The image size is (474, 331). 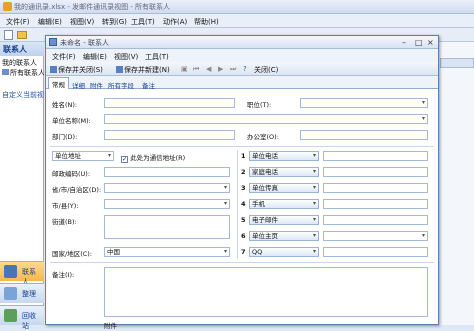 What do you see at coordinates (50, 22) in the screenshot?
I see `menu-edit: 编辑(E)` at bounding box center [50, 22].